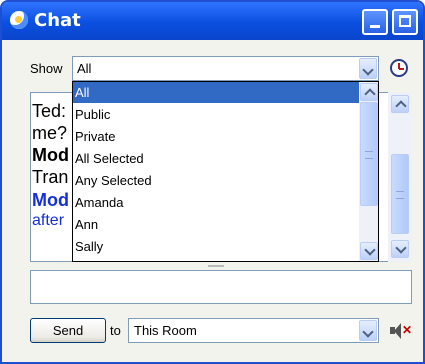 Image resolution: width=425 pixels, height=364 pixels. Describe the element at coordinates (375, 22) in the screenshot. I see `minimize-button` at that location.